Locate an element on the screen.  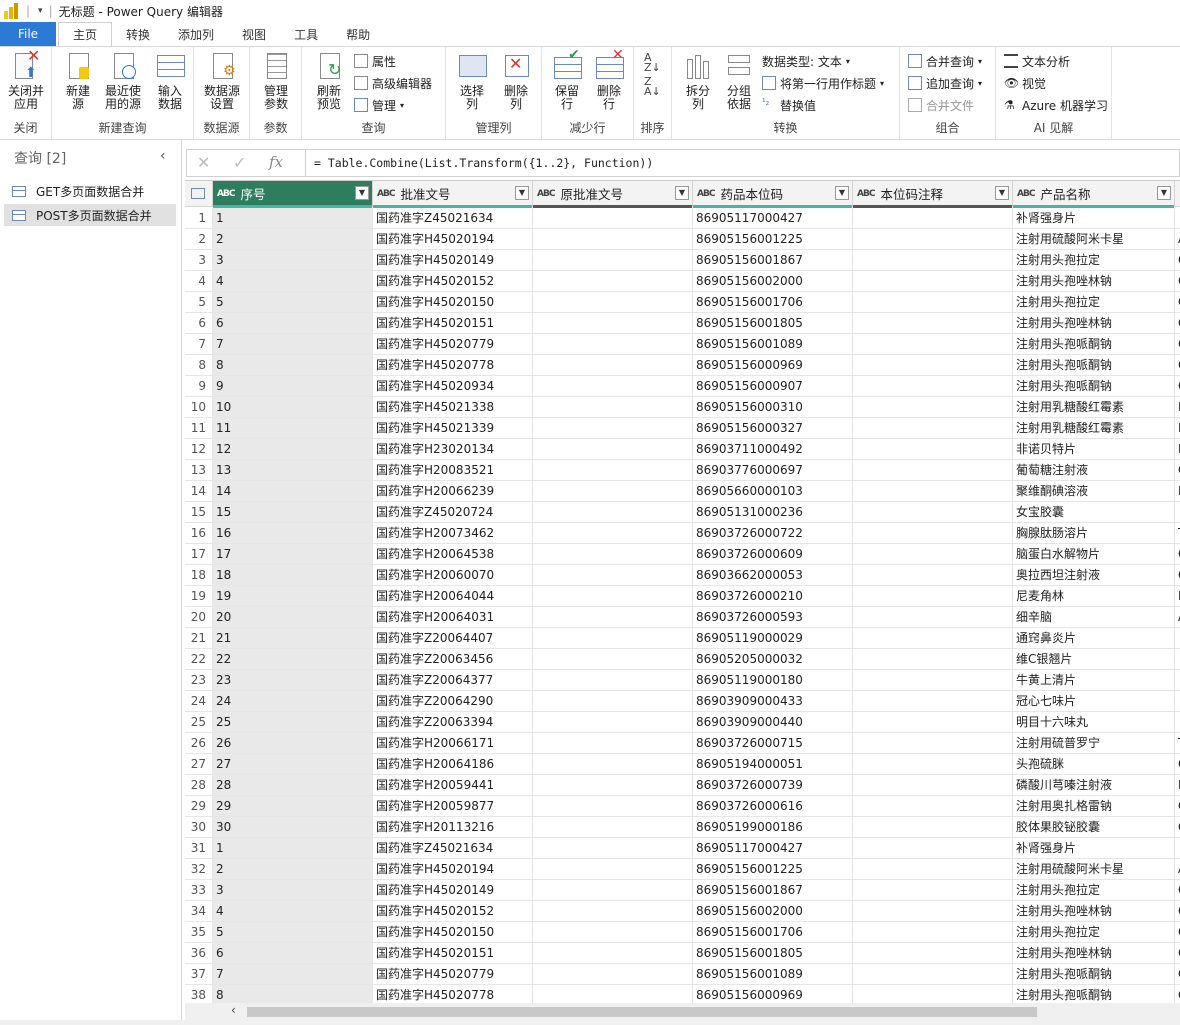
table-row: 24 24 国药准字Z20064290 86903909000433 冠心七味片 is located at coordinates (682, 701).